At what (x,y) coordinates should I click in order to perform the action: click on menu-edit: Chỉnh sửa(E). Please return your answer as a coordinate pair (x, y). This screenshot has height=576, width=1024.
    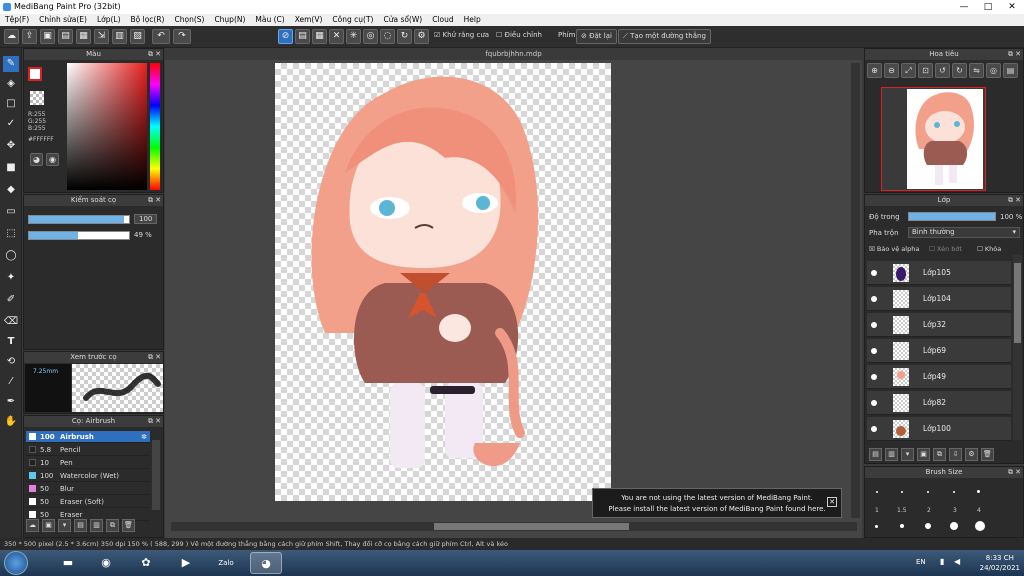
    Looking at the image, I should click on (63, 20).